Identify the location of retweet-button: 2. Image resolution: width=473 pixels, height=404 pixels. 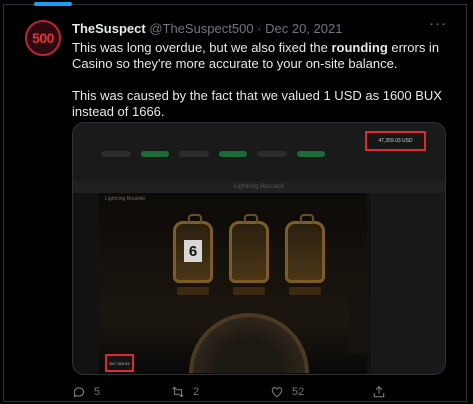
(185, 392).